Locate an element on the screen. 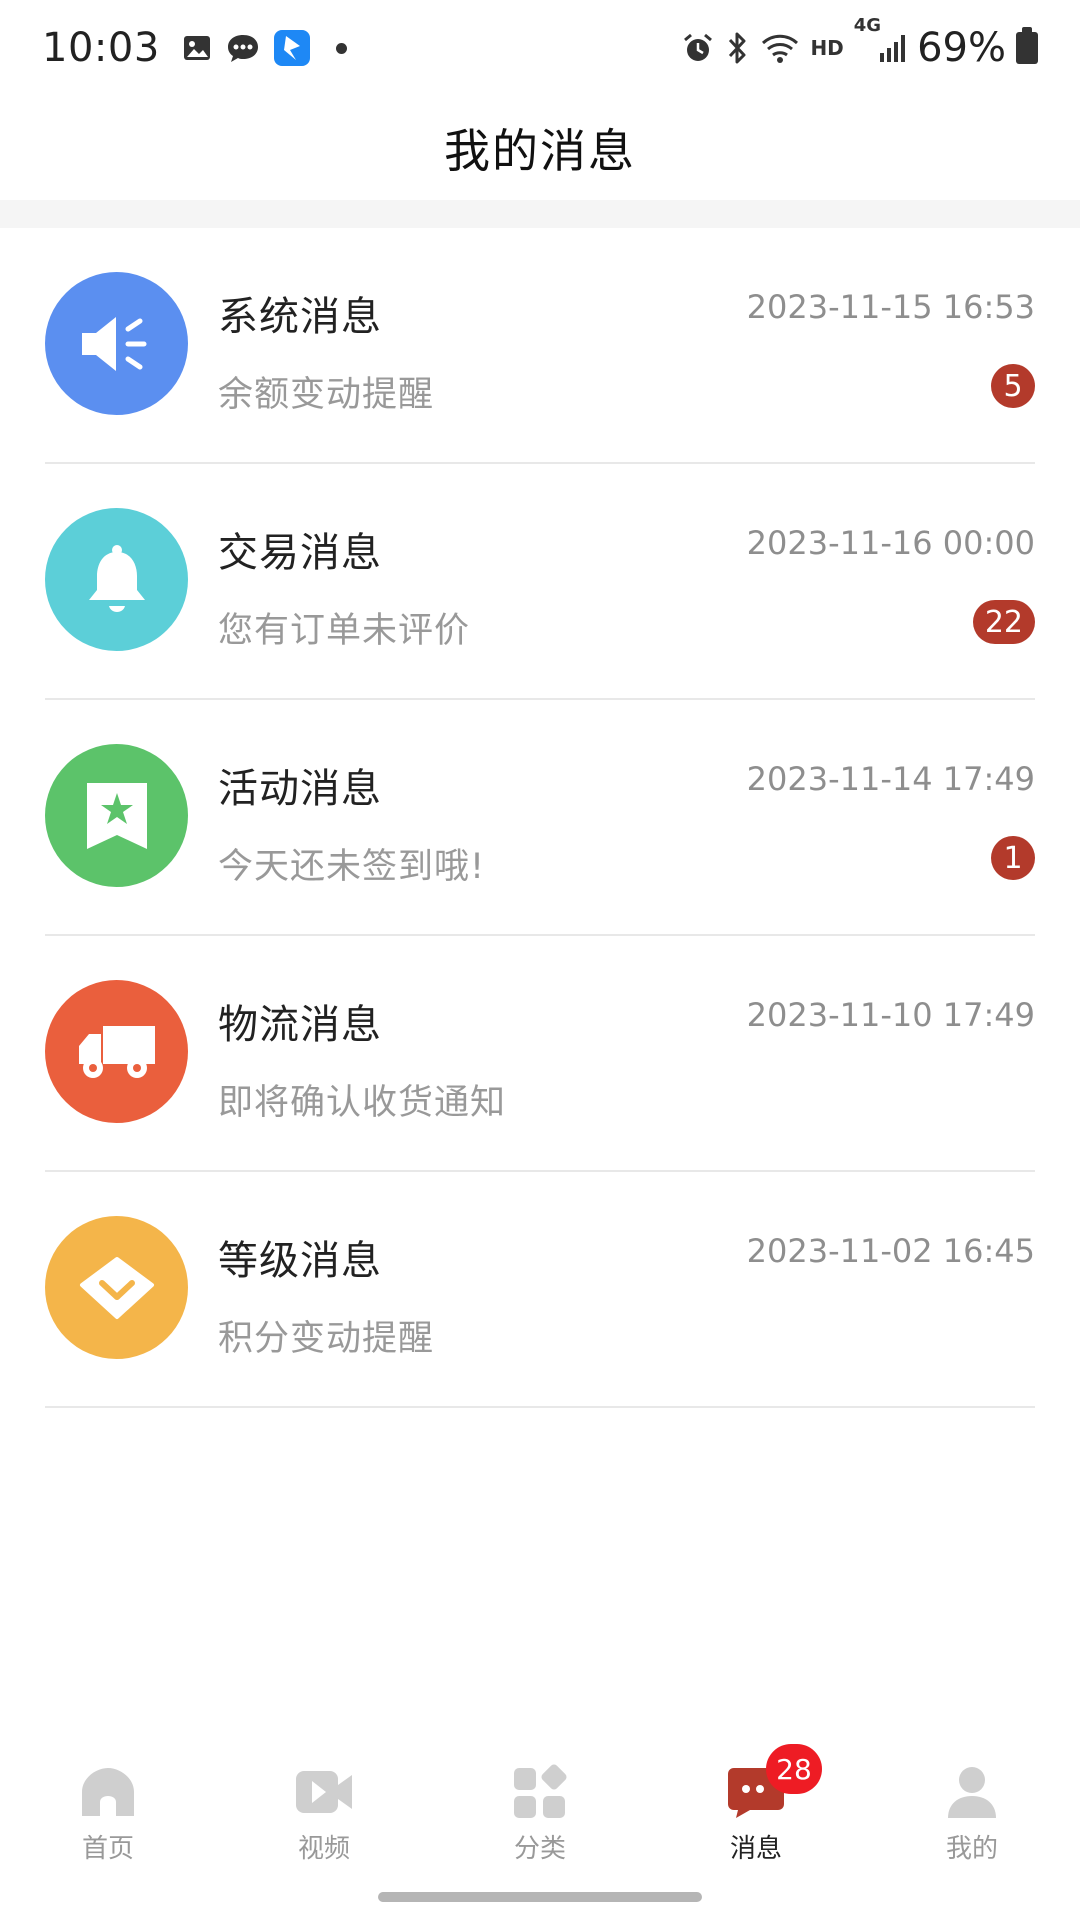 The width and height of the screenshot is (1080, 1920). battery-percent: 69% is located at coordinates (961, 48).